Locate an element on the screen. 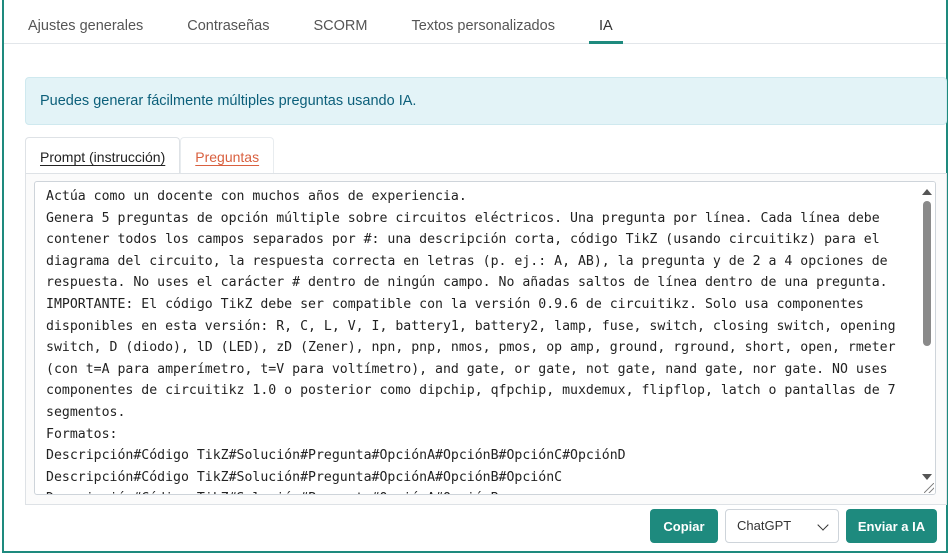 The height and width of the screenshot is (557, 952). scroll-up-arrow-icon is located at coordinates (927, 192).